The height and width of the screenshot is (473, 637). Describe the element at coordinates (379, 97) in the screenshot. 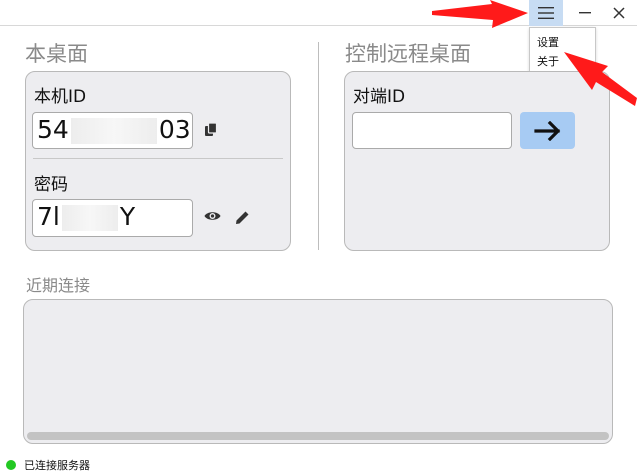

I see `peer-id-label: 对端ID` at that location.